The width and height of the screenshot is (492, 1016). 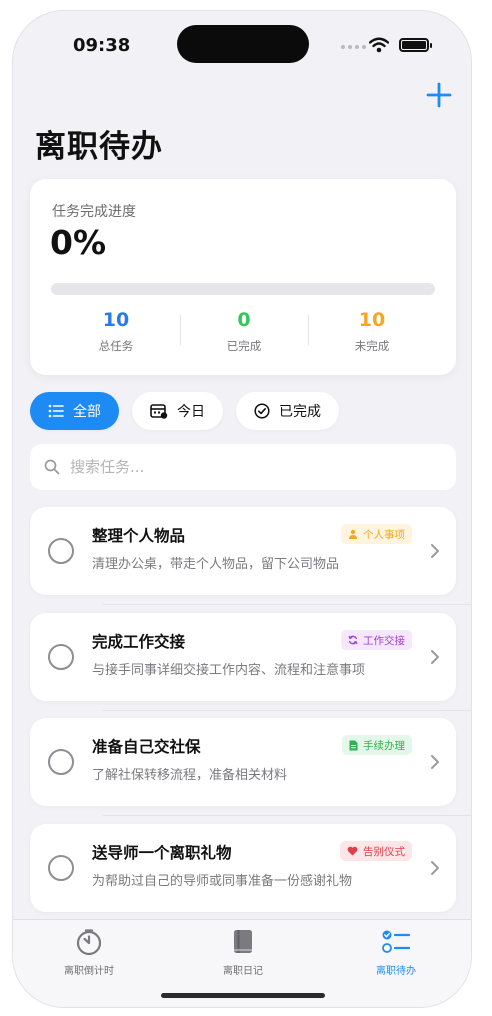 What do you see at coordinates (240, 467) in the screenshot?
I see `search-input` at bounding box center [240, 467].